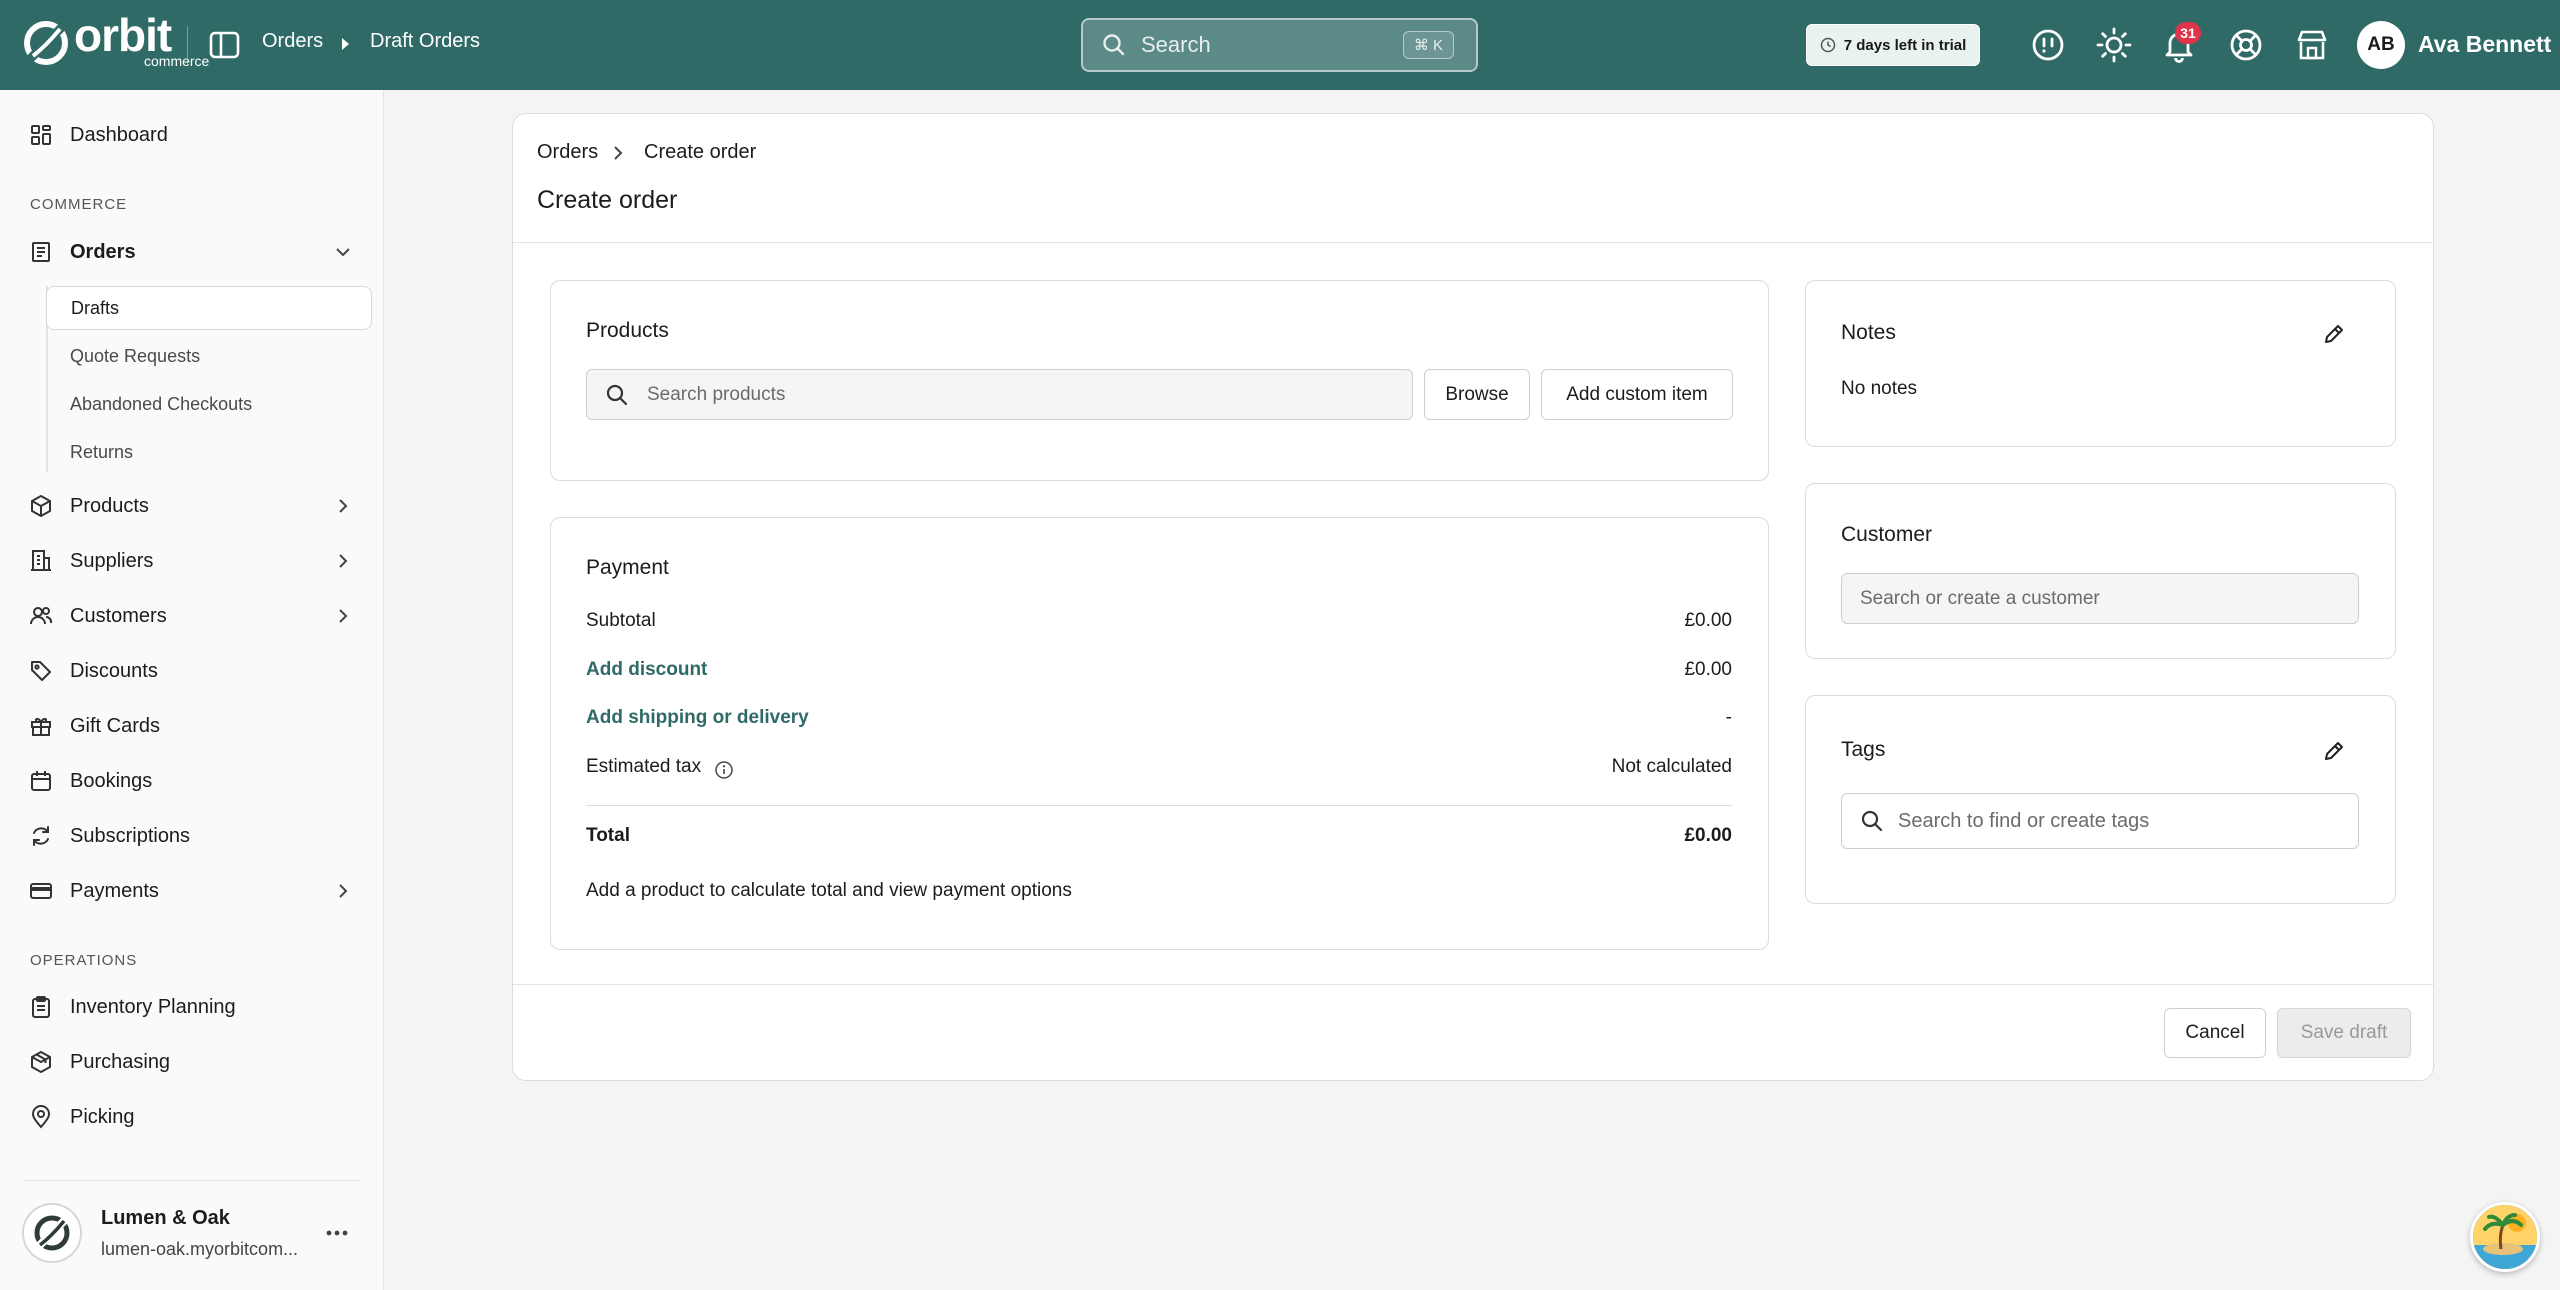  What do you see at coordinates (84, 960) in the screenshot?
I see `section-heading-operations: OPERATIONS` at bounding box center [84, 960].